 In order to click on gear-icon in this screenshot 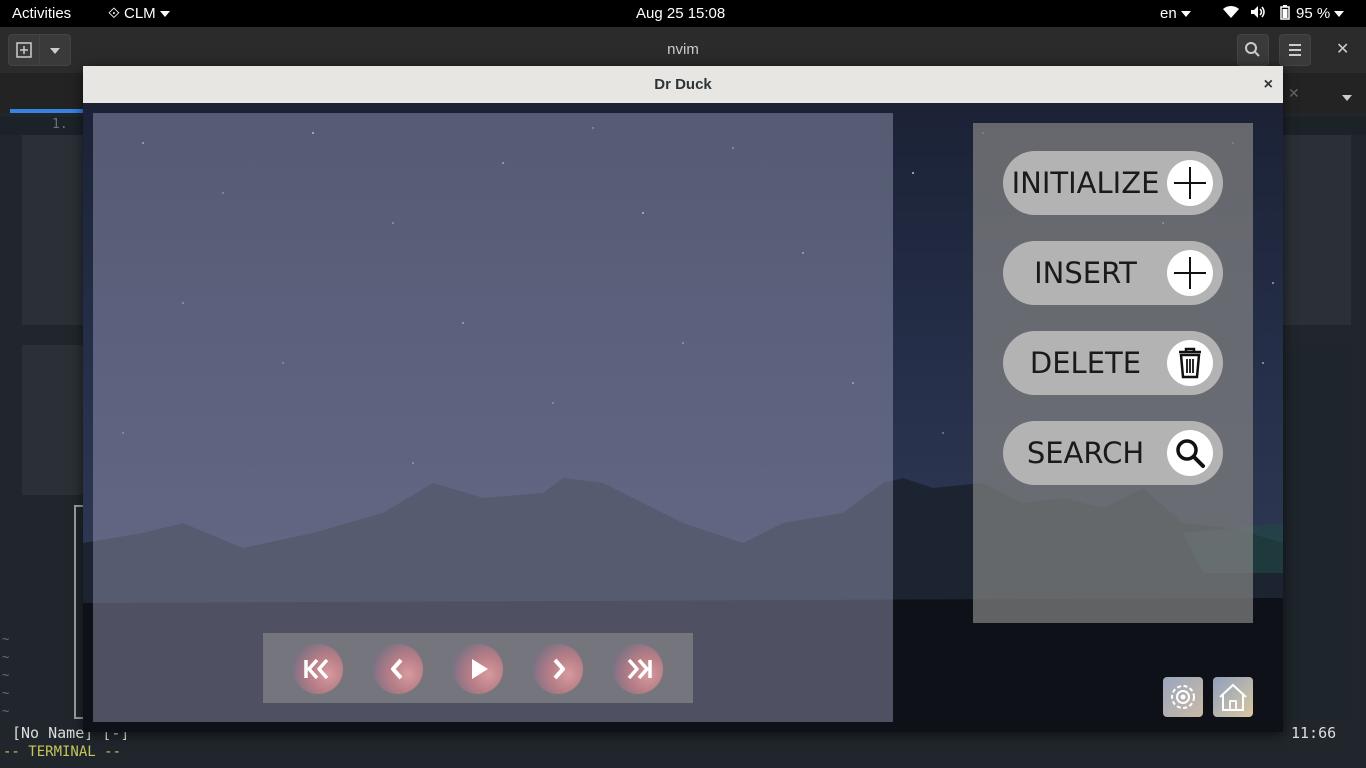, I will do `click(1183, 697)`.